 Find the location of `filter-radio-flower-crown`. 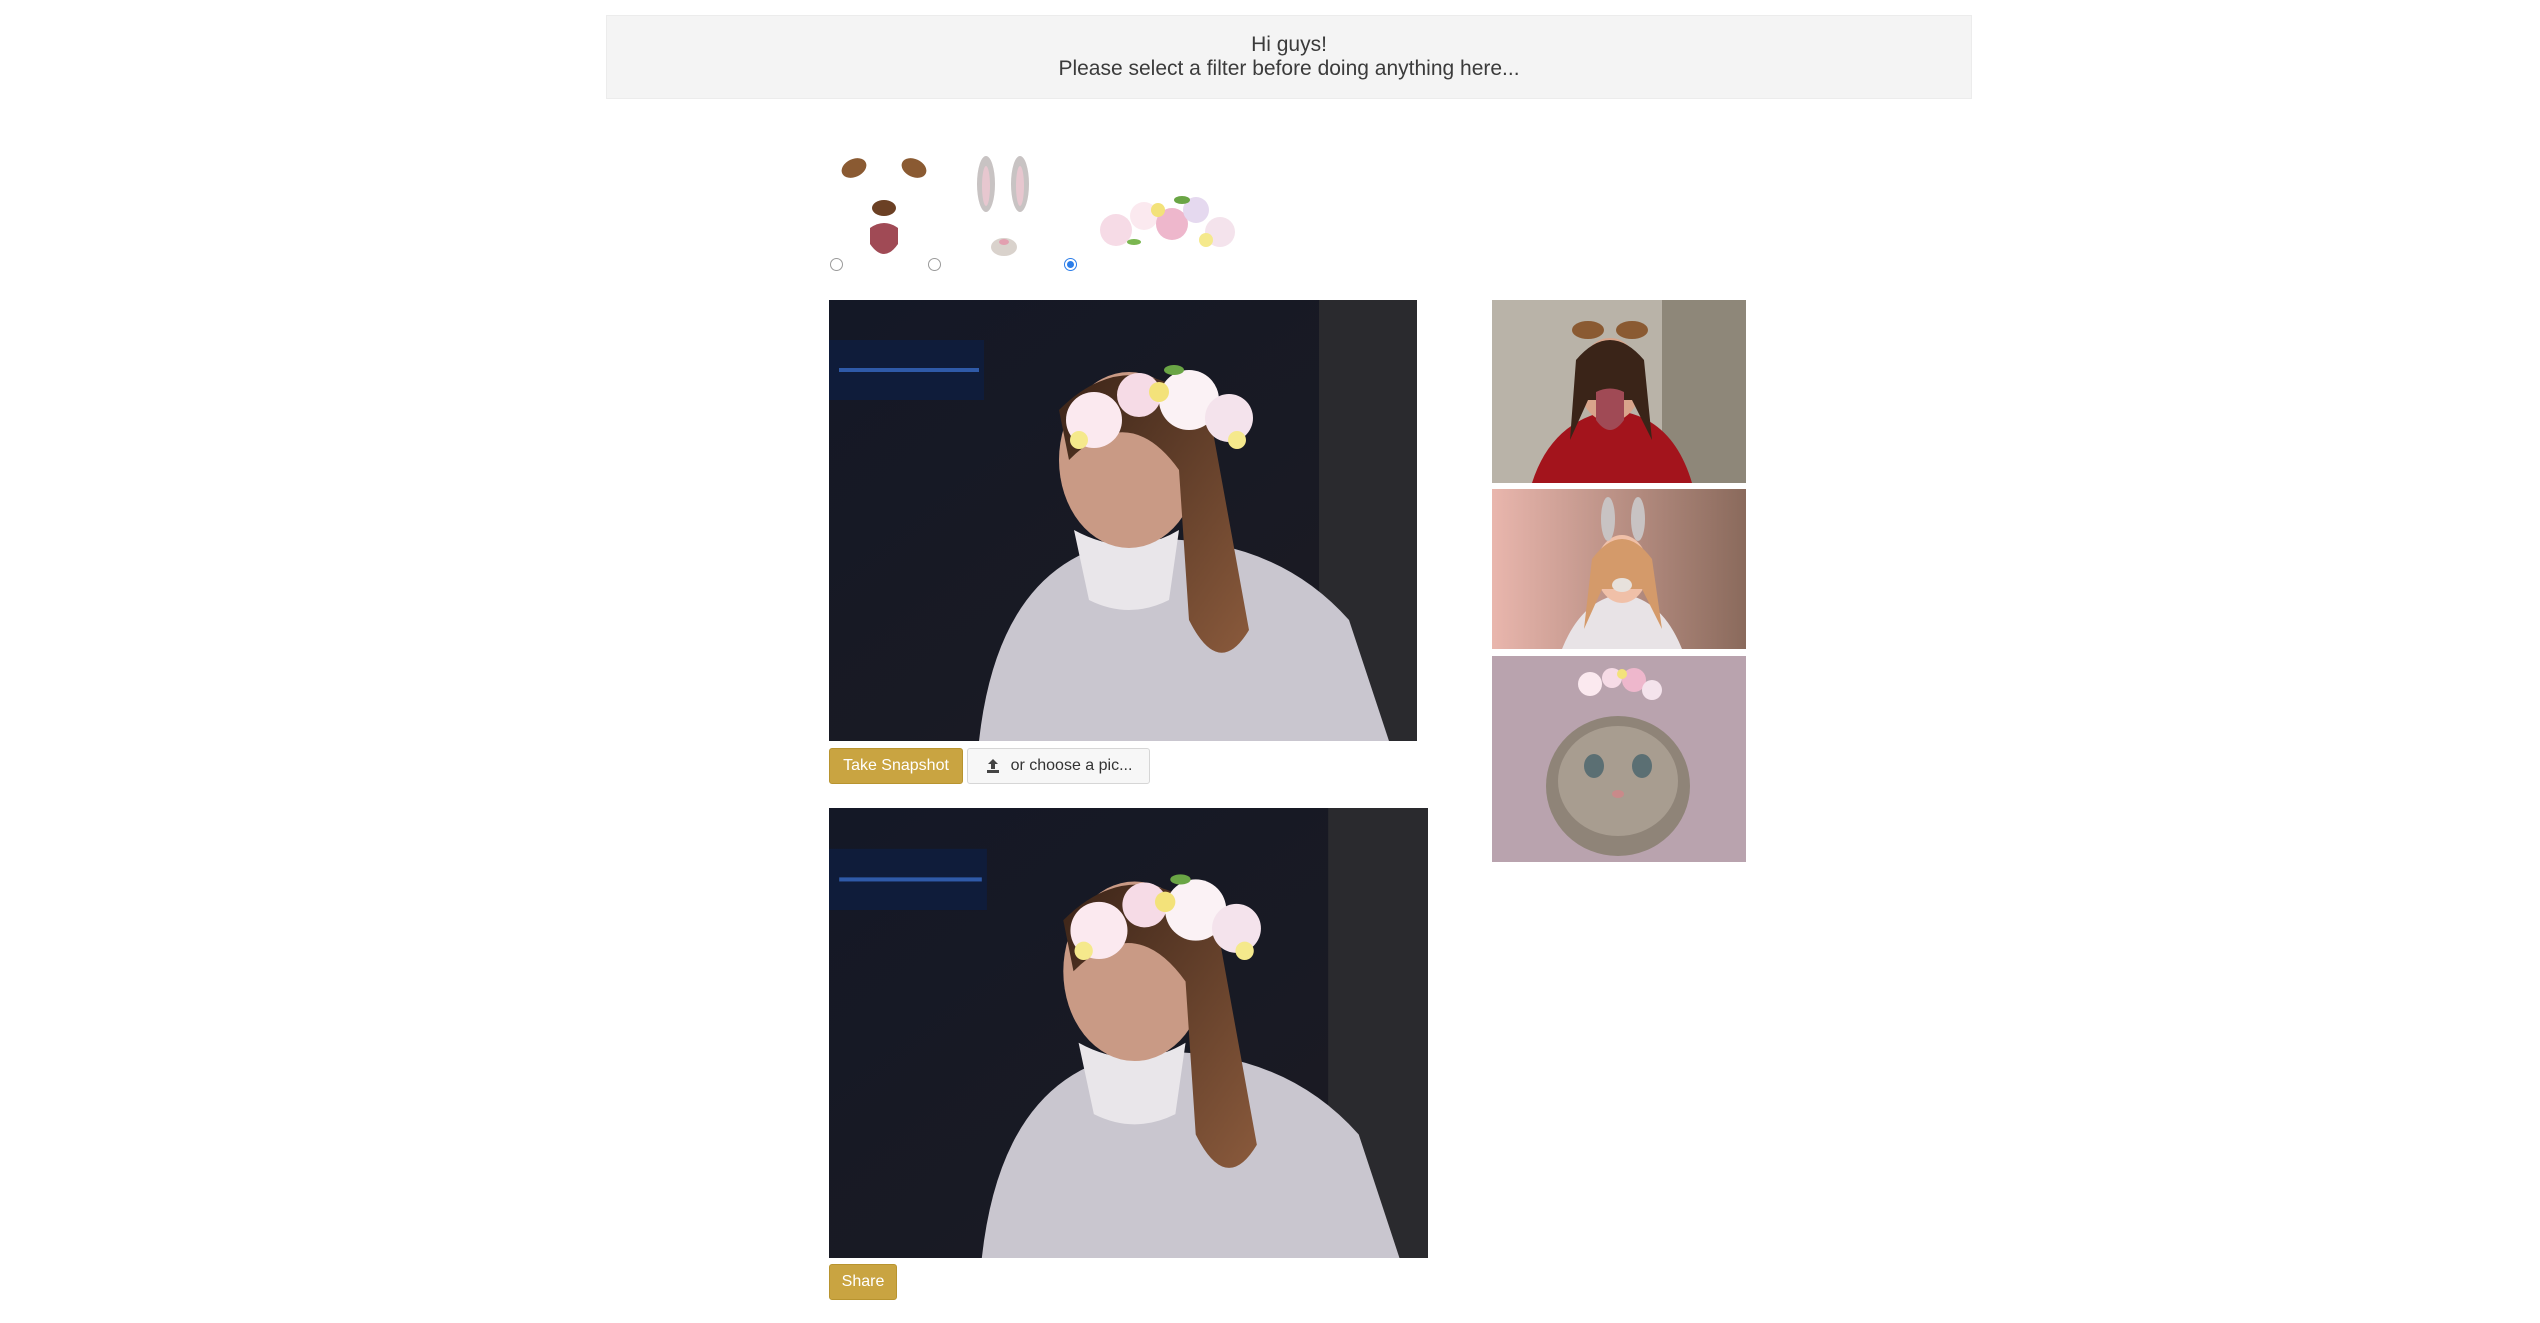

filter-radio-flower-crown is located at coordinates (1070, 264).